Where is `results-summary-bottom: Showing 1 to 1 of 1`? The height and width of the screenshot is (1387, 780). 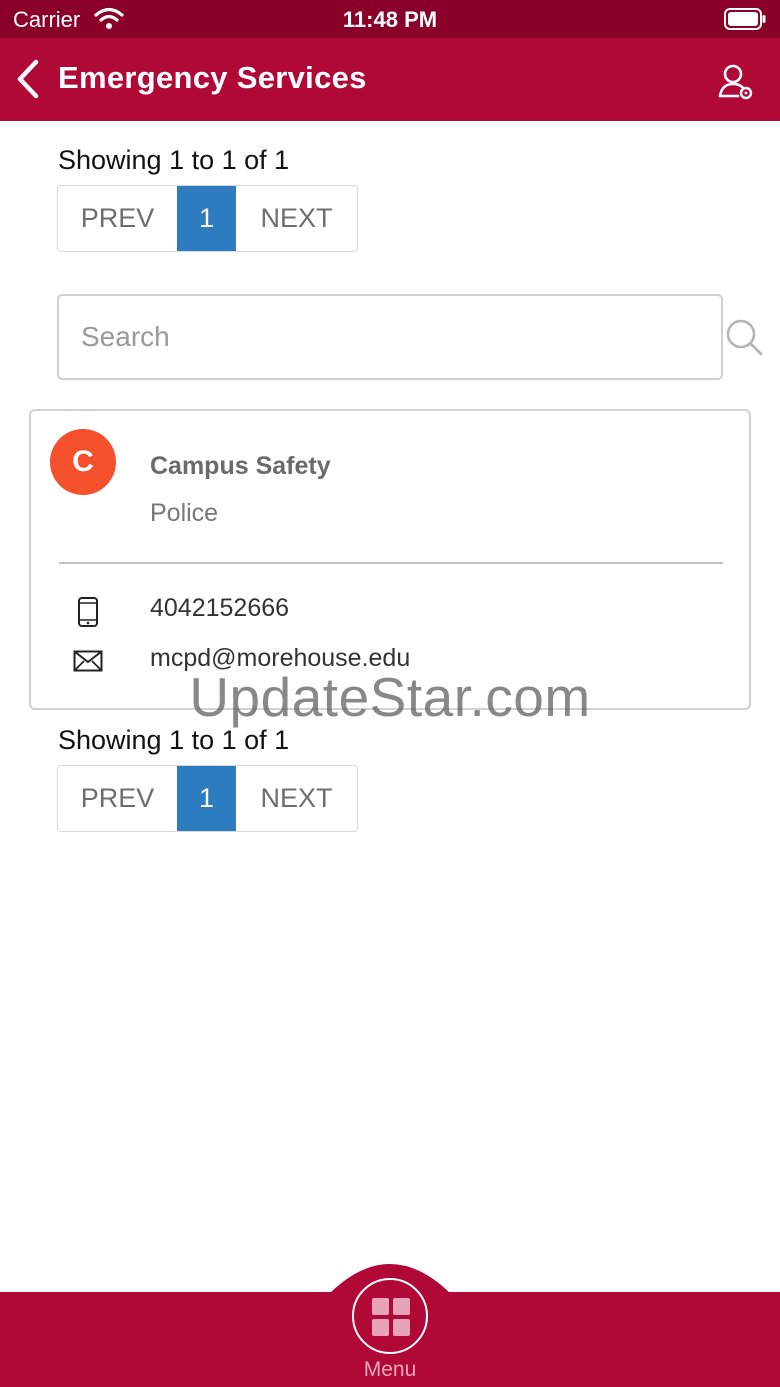 results-summary-bottom: Showing 1 to 1 of 1 is located at coordinates (174, 740).